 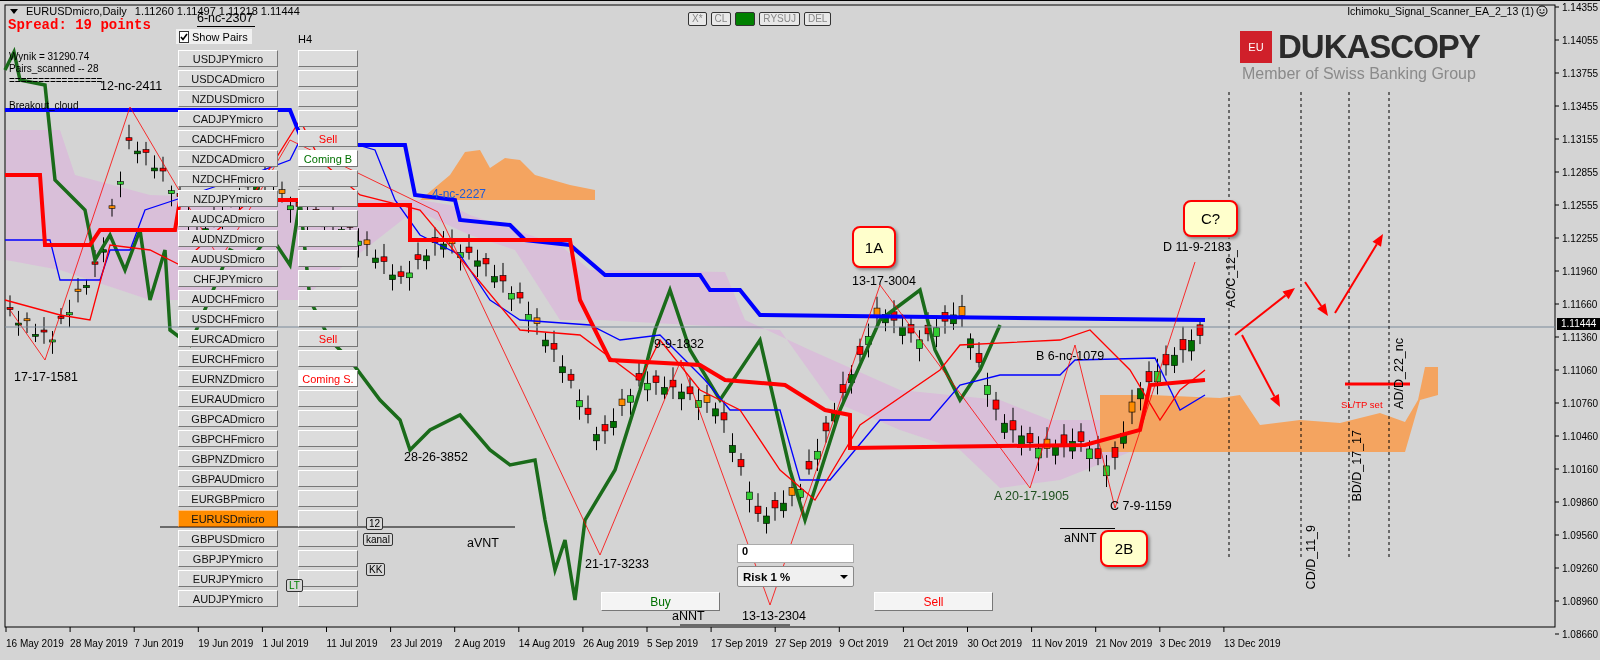 I want to click on tool-button: KK, so click(x=376, y=569).